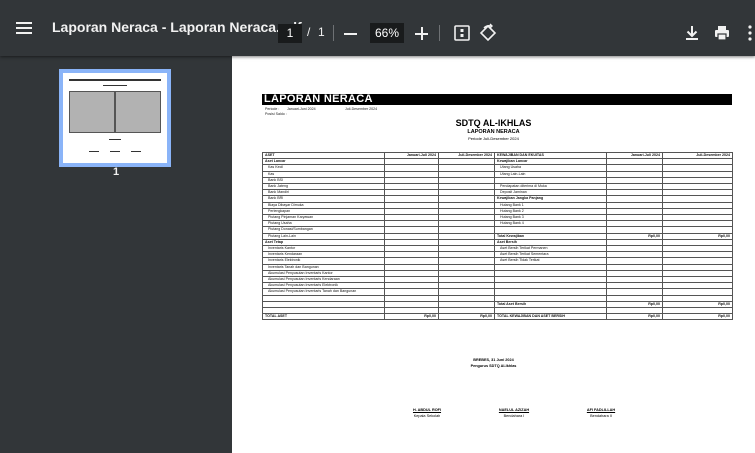 Image resolution: width=755 pixels, height=453 pixels. Describe the element at coordinates (488, 33) in the screenshot. I see `rotate-icon` at that location.